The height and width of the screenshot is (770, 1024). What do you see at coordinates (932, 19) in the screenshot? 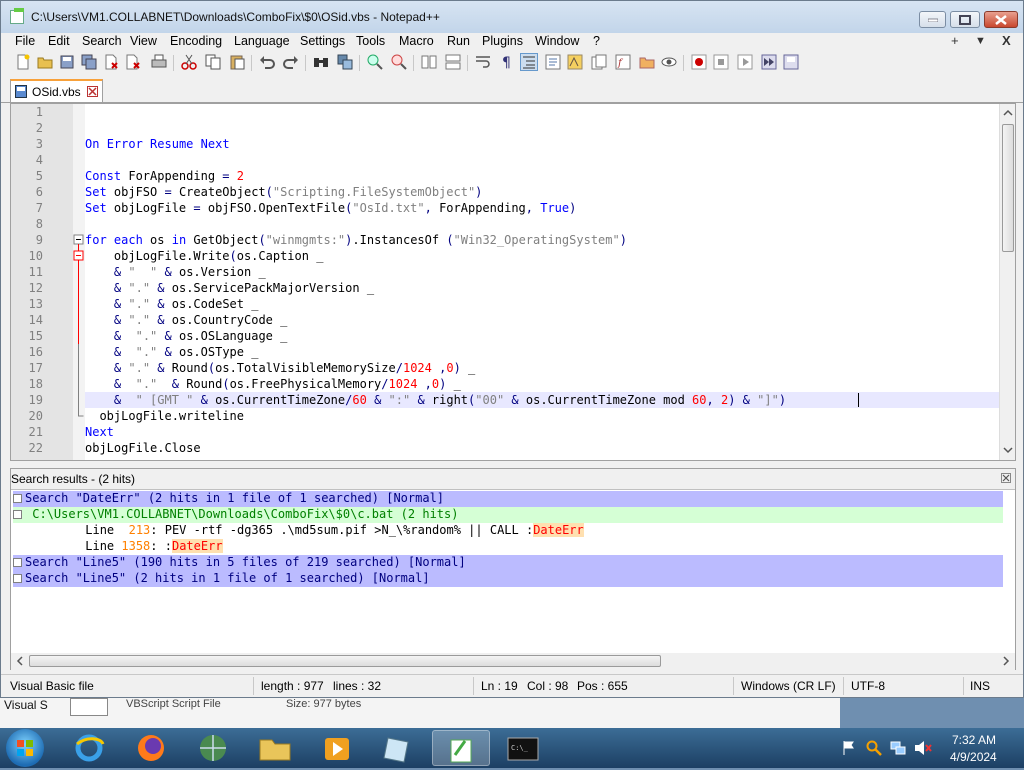
I see `minimize-button` at bounding box center [932, 19].